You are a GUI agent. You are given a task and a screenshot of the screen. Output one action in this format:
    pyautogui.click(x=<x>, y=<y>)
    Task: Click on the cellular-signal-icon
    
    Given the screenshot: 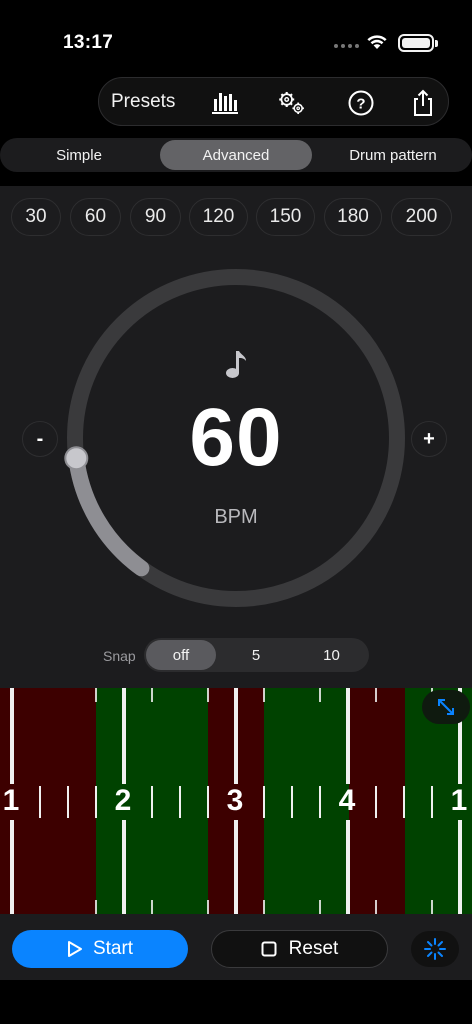 What is the action you would take?
    pyautogui.click(x=346, y=46)
    